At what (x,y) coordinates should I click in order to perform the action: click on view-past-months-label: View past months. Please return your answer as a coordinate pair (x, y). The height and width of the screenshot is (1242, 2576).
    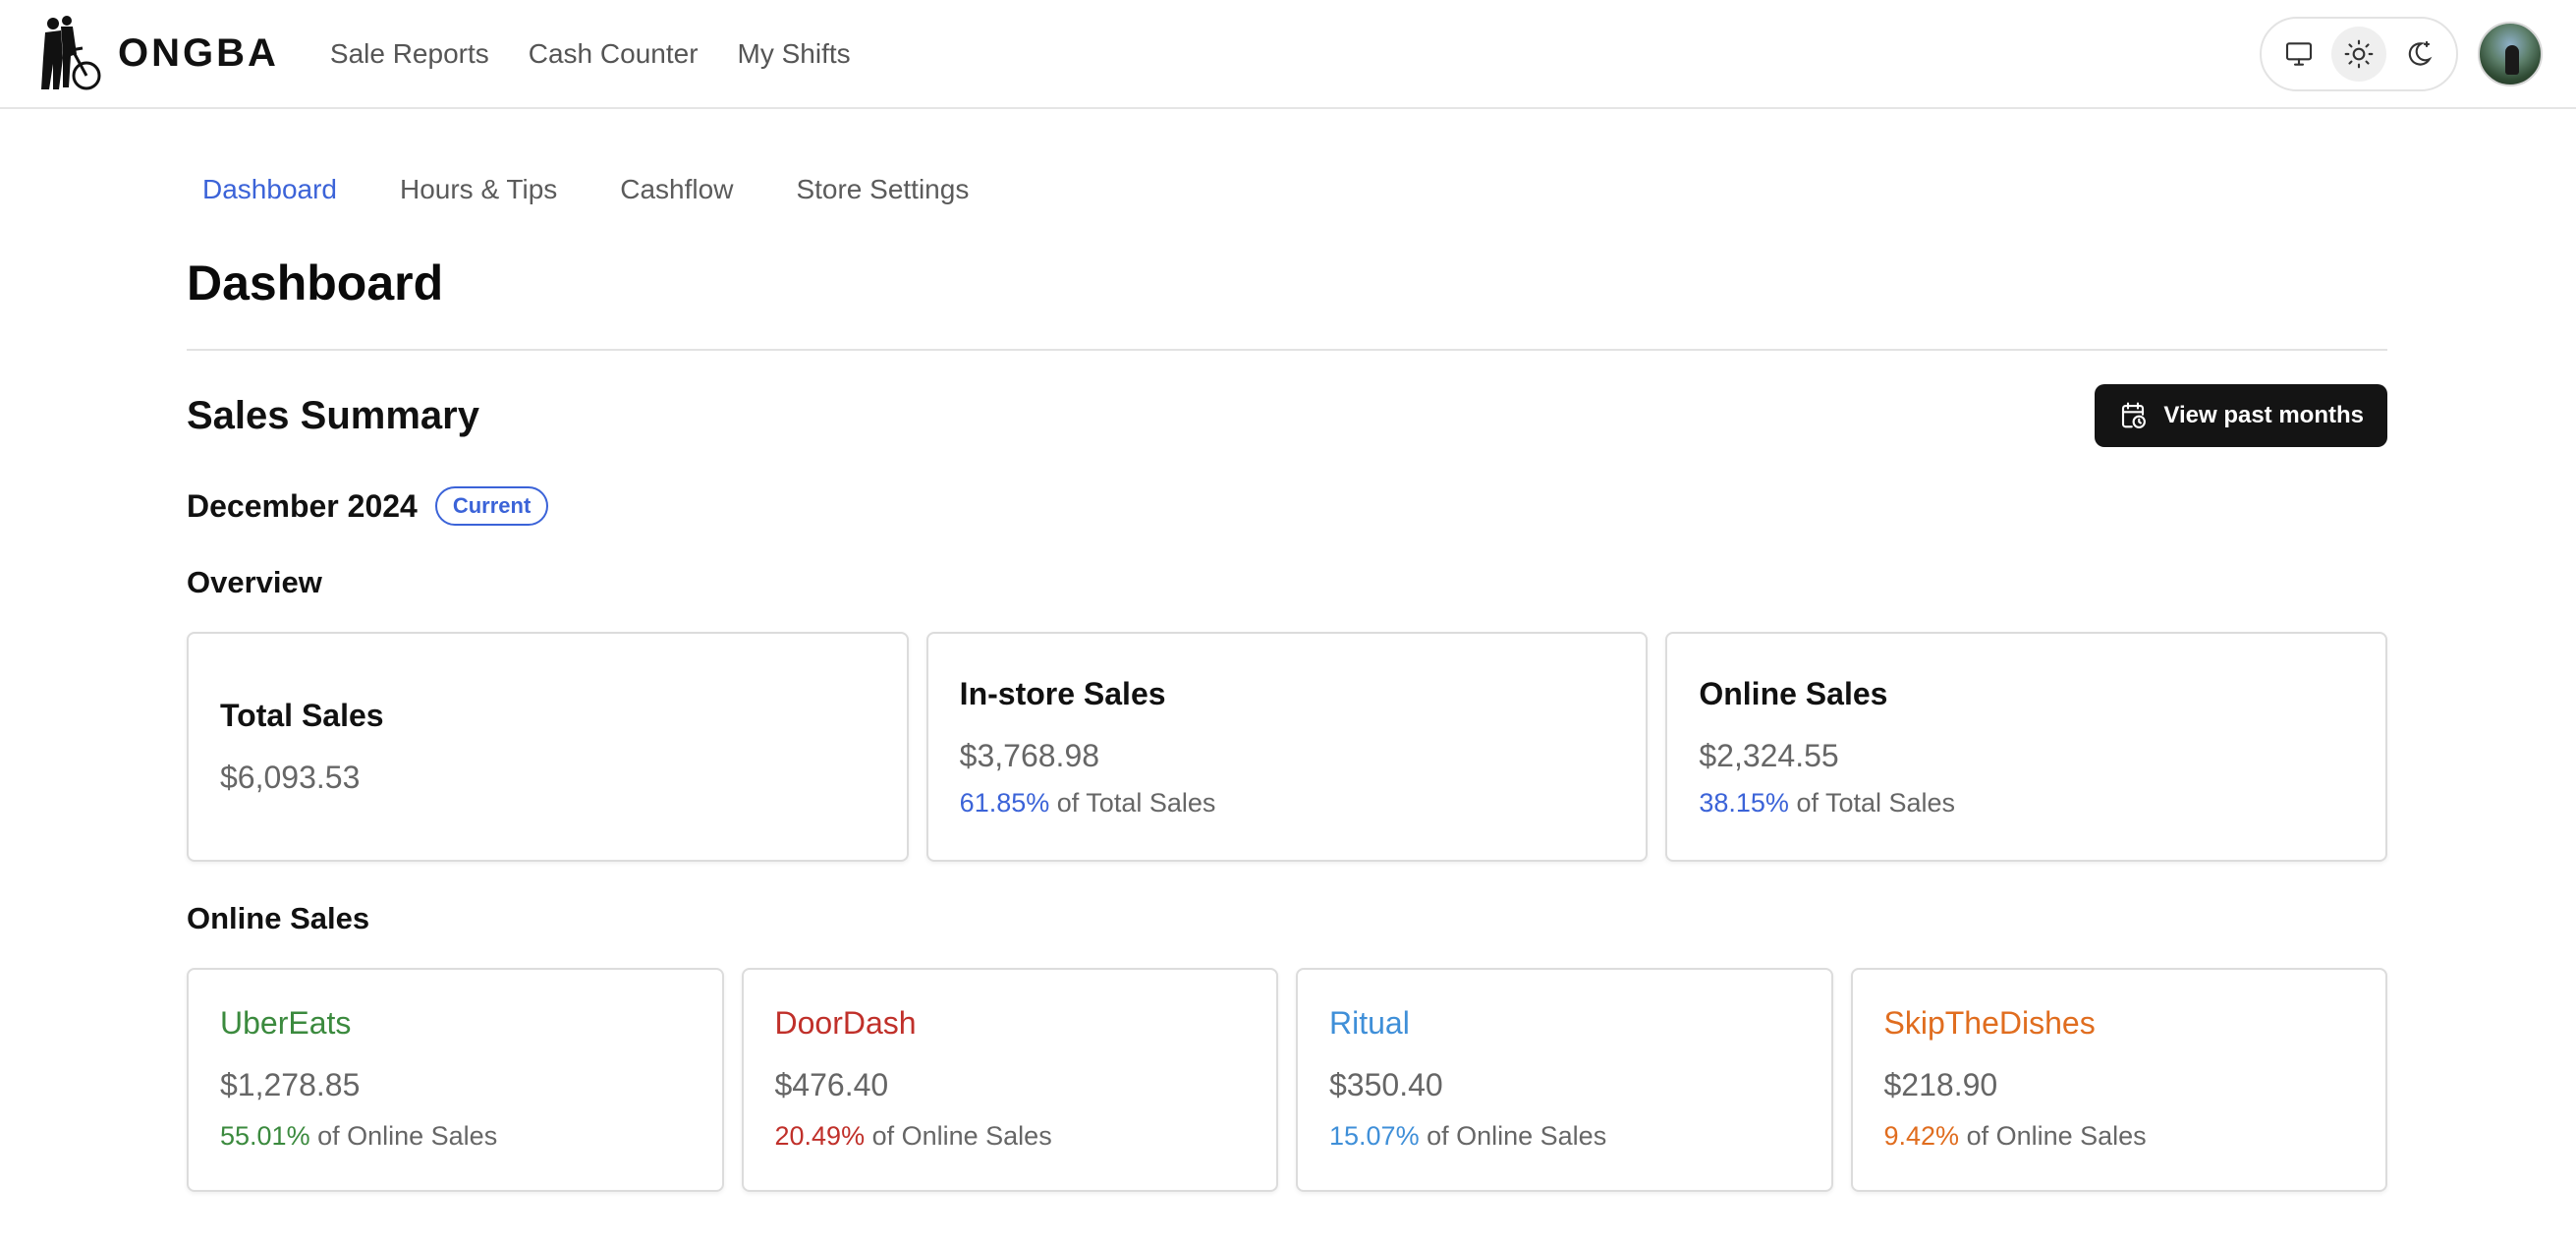
    Looking at the image, I should click on (2263, 415).